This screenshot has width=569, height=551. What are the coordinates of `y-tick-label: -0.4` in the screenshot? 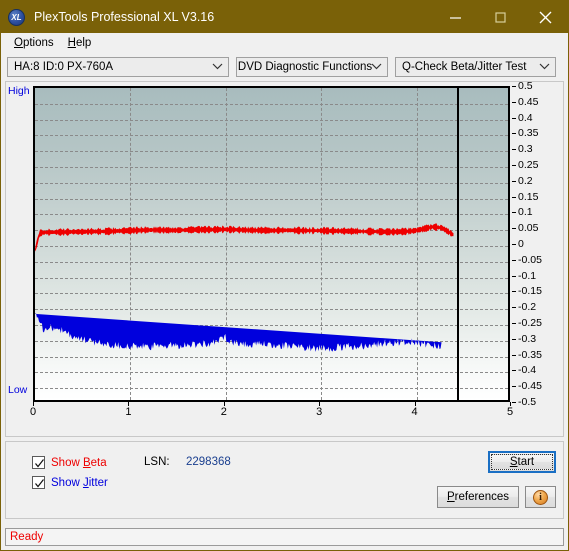 It's located at (527, 370).